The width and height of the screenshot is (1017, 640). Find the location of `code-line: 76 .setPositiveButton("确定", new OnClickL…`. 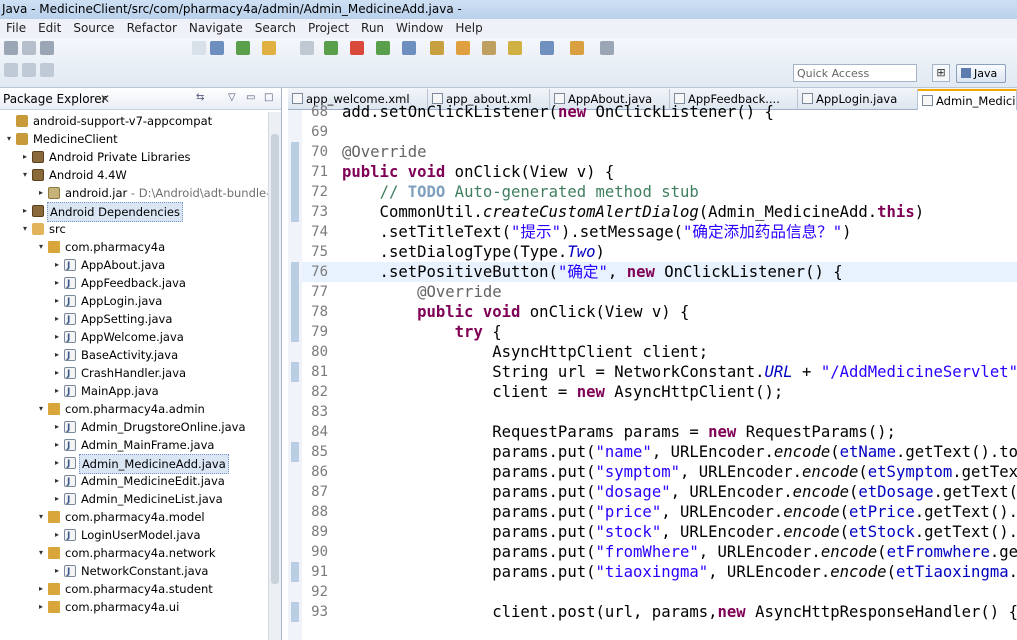

code-line: 76 .setPositiveButton("确定", new OnClickL… is located at coordinates (659, 272).